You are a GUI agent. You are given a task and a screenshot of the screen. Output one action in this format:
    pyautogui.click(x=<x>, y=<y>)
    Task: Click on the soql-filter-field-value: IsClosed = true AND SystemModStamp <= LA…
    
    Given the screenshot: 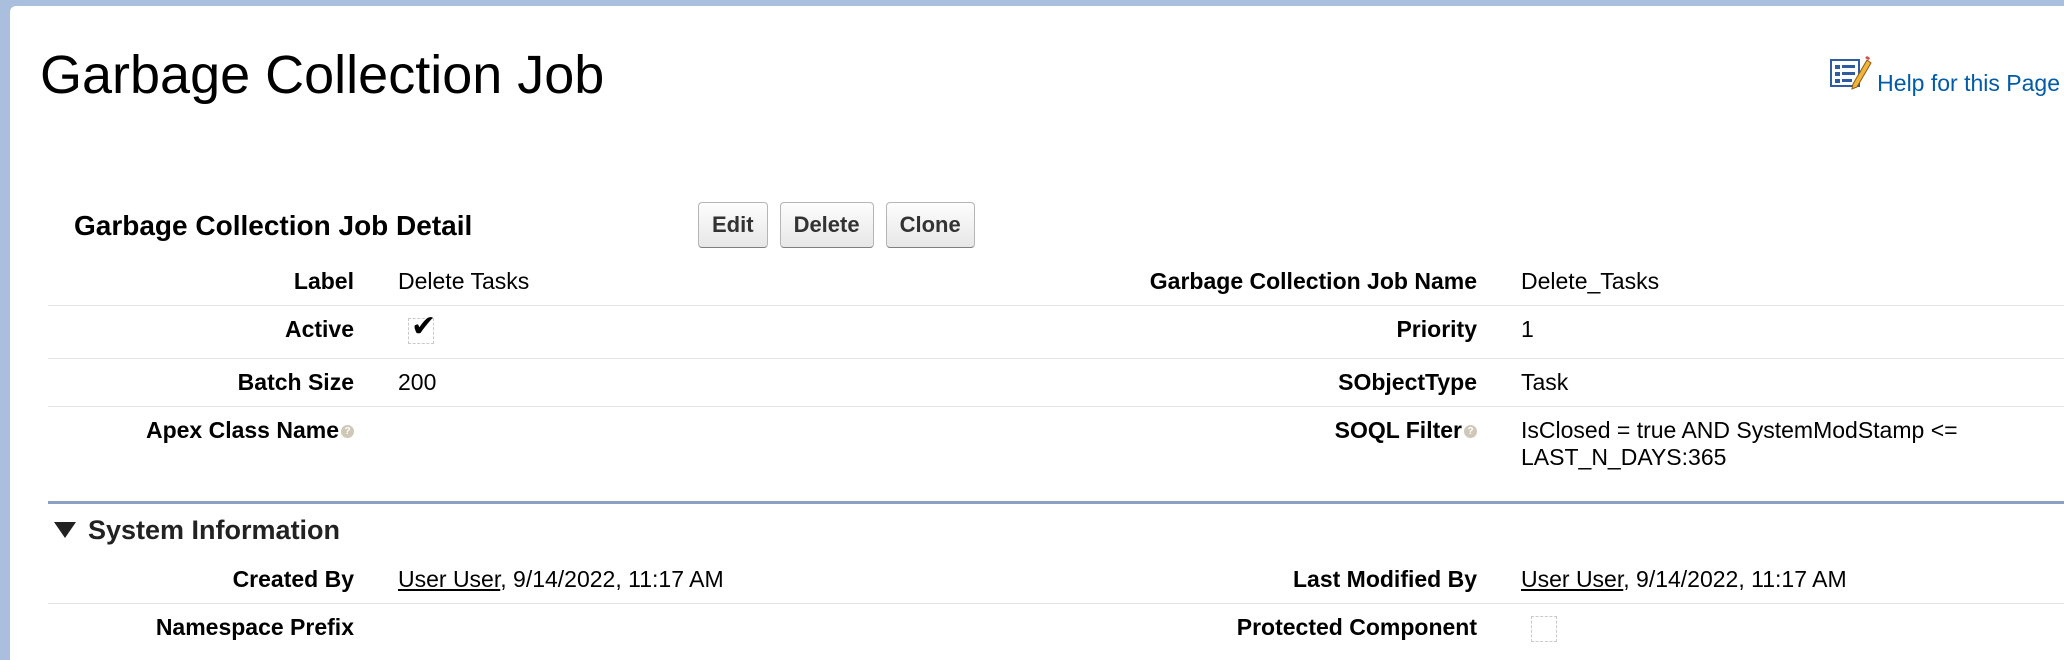 What is the action you would take?
    pyautogui.click(x=1739, y=443)
    